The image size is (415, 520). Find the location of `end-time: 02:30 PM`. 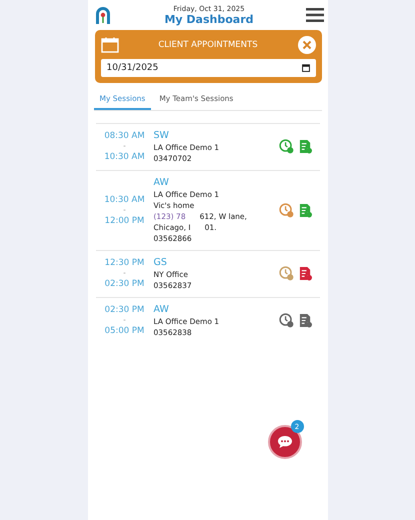

end-time: 02:30 PM is located at coordinates (124, 284).